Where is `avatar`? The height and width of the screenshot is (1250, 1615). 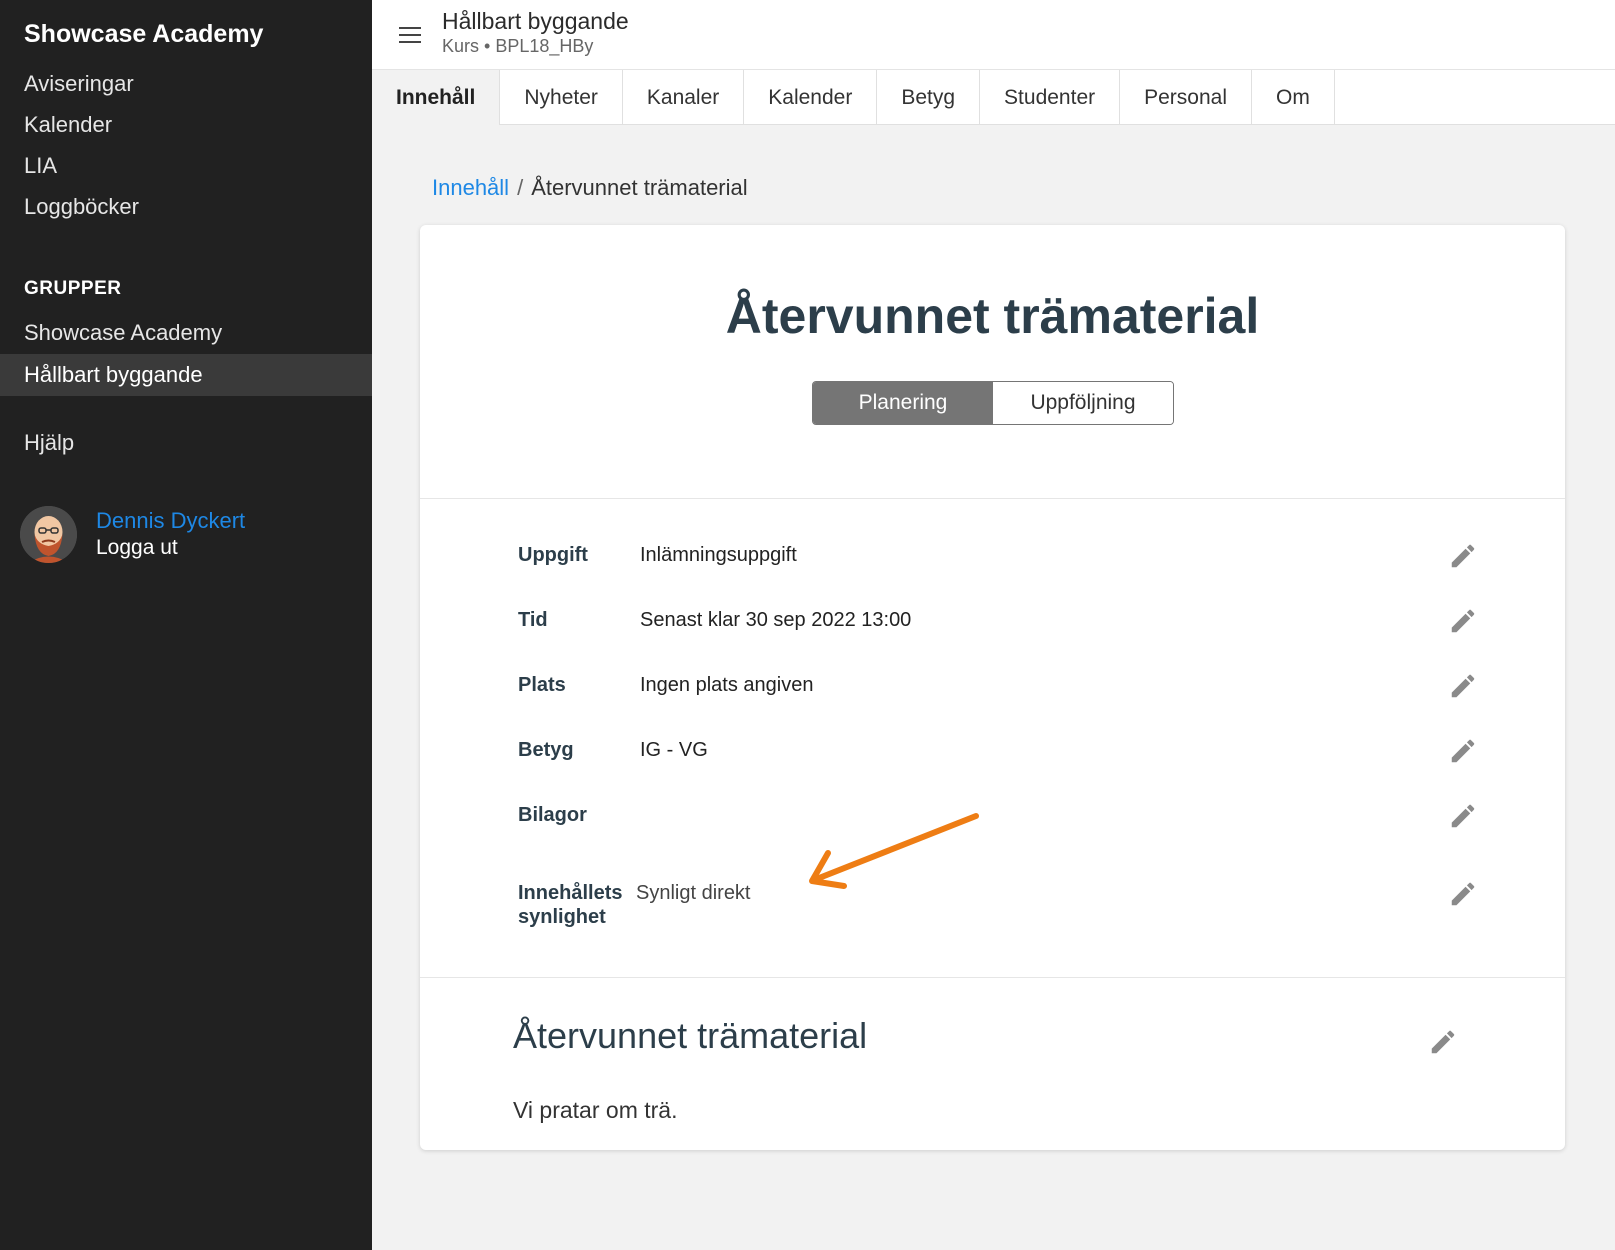 avatar is located at coordinates (48, 534).